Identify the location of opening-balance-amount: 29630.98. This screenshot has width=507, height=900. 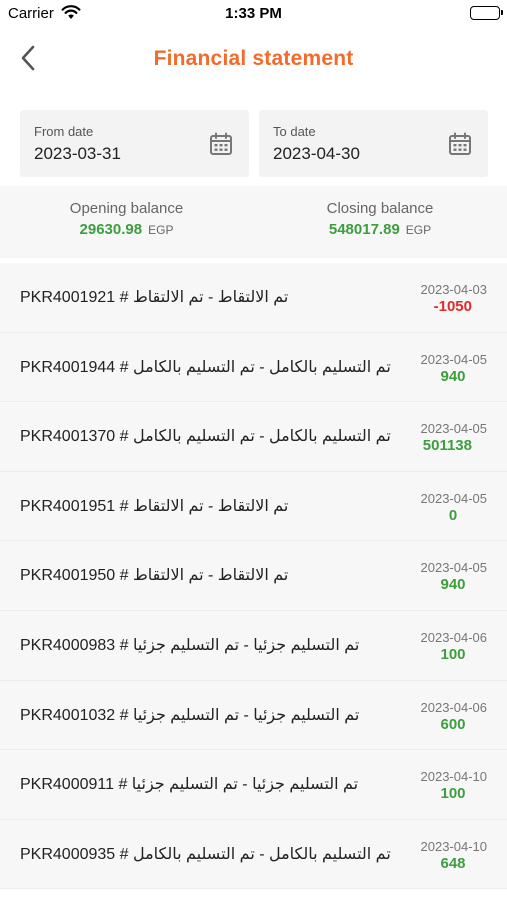
(111, 229).